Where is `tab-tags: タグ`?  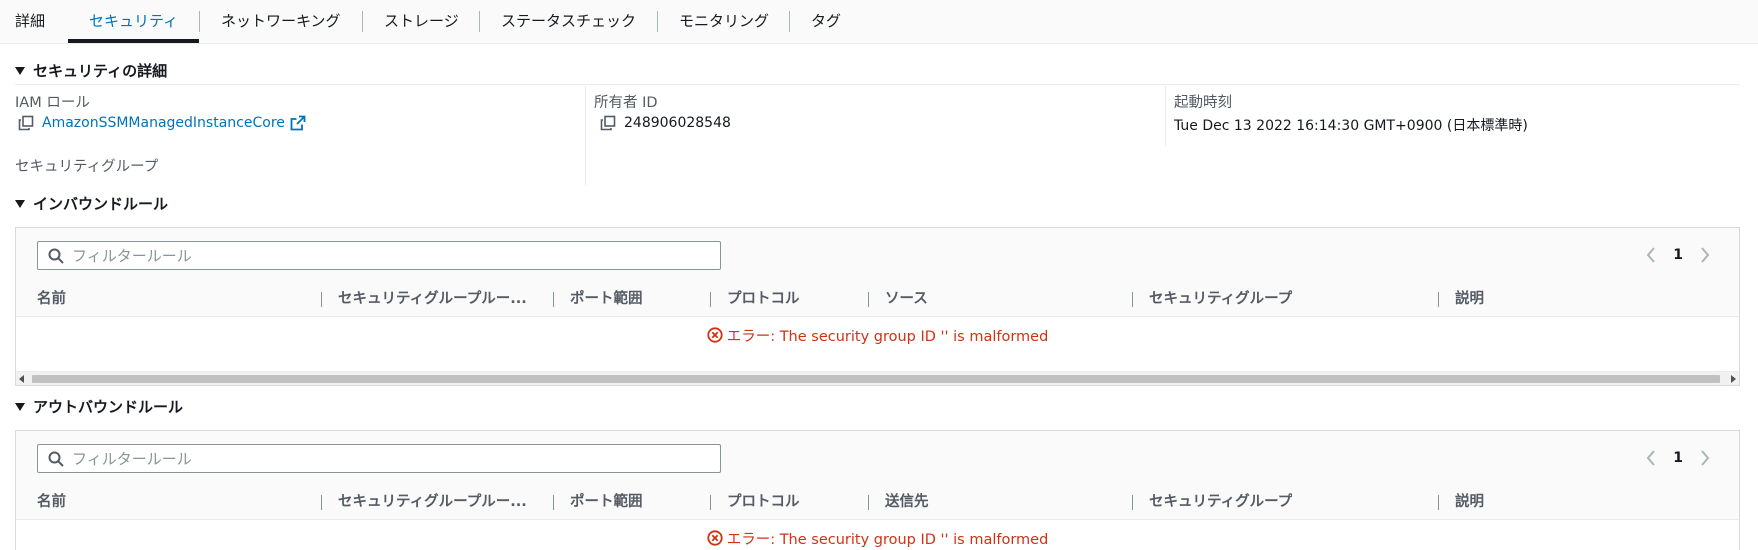
tab-tags: タグ is located at coordinates (826, 21).